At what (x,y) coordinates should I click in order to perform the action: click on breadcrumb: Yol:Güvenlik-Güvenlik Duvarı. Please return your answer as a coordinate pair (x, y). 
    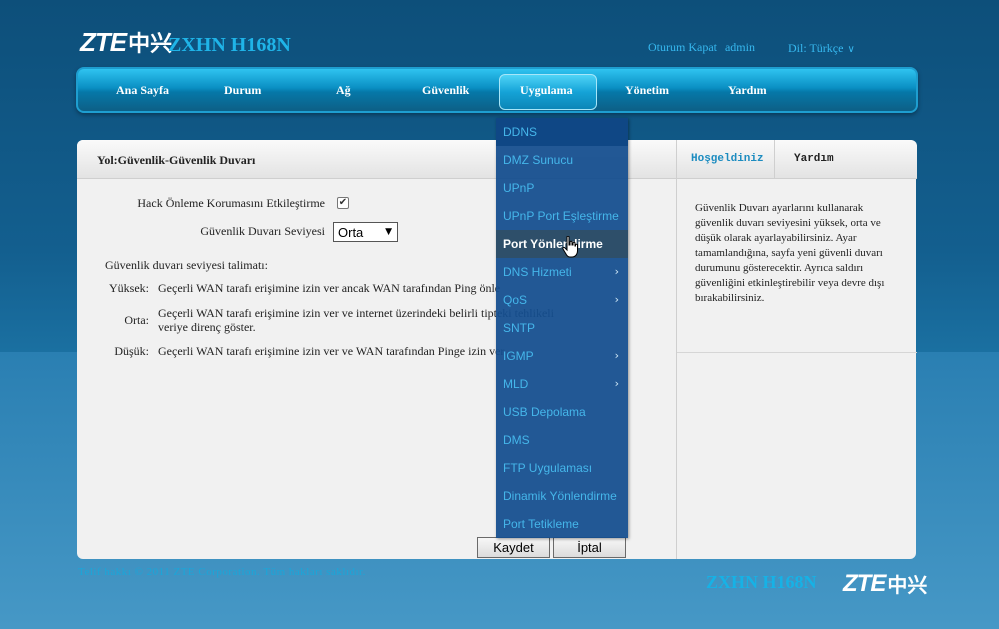
    Looking at the image, I should click on (176, 160).